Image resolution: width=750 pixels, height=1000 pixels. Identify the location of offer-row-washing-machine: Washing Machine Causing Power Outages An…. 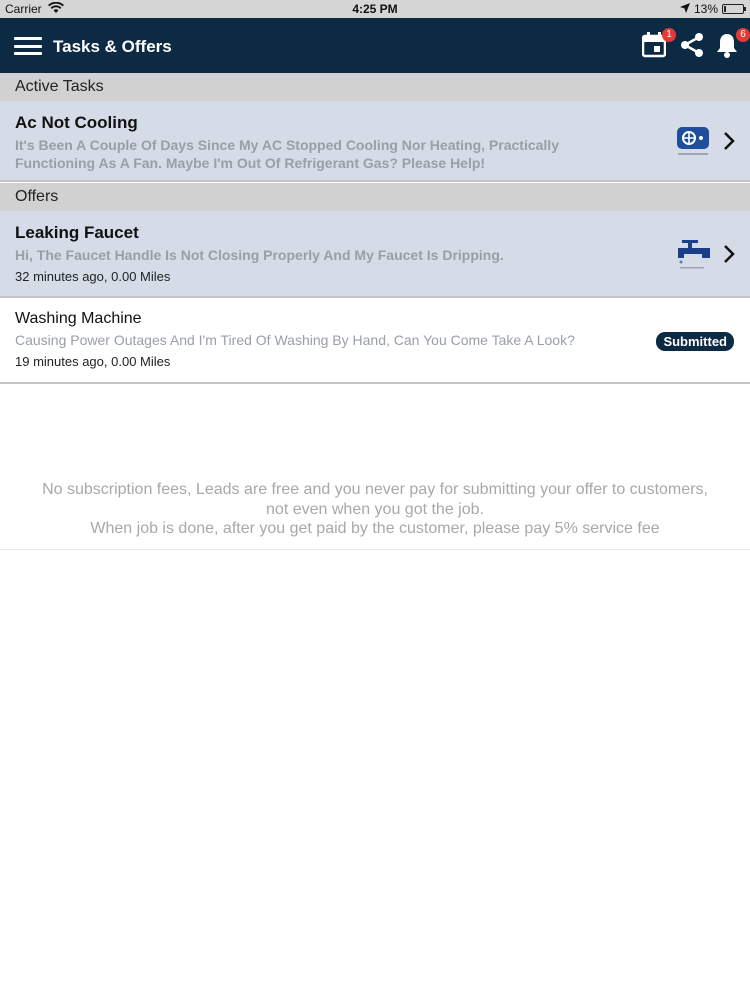
(375, 341).